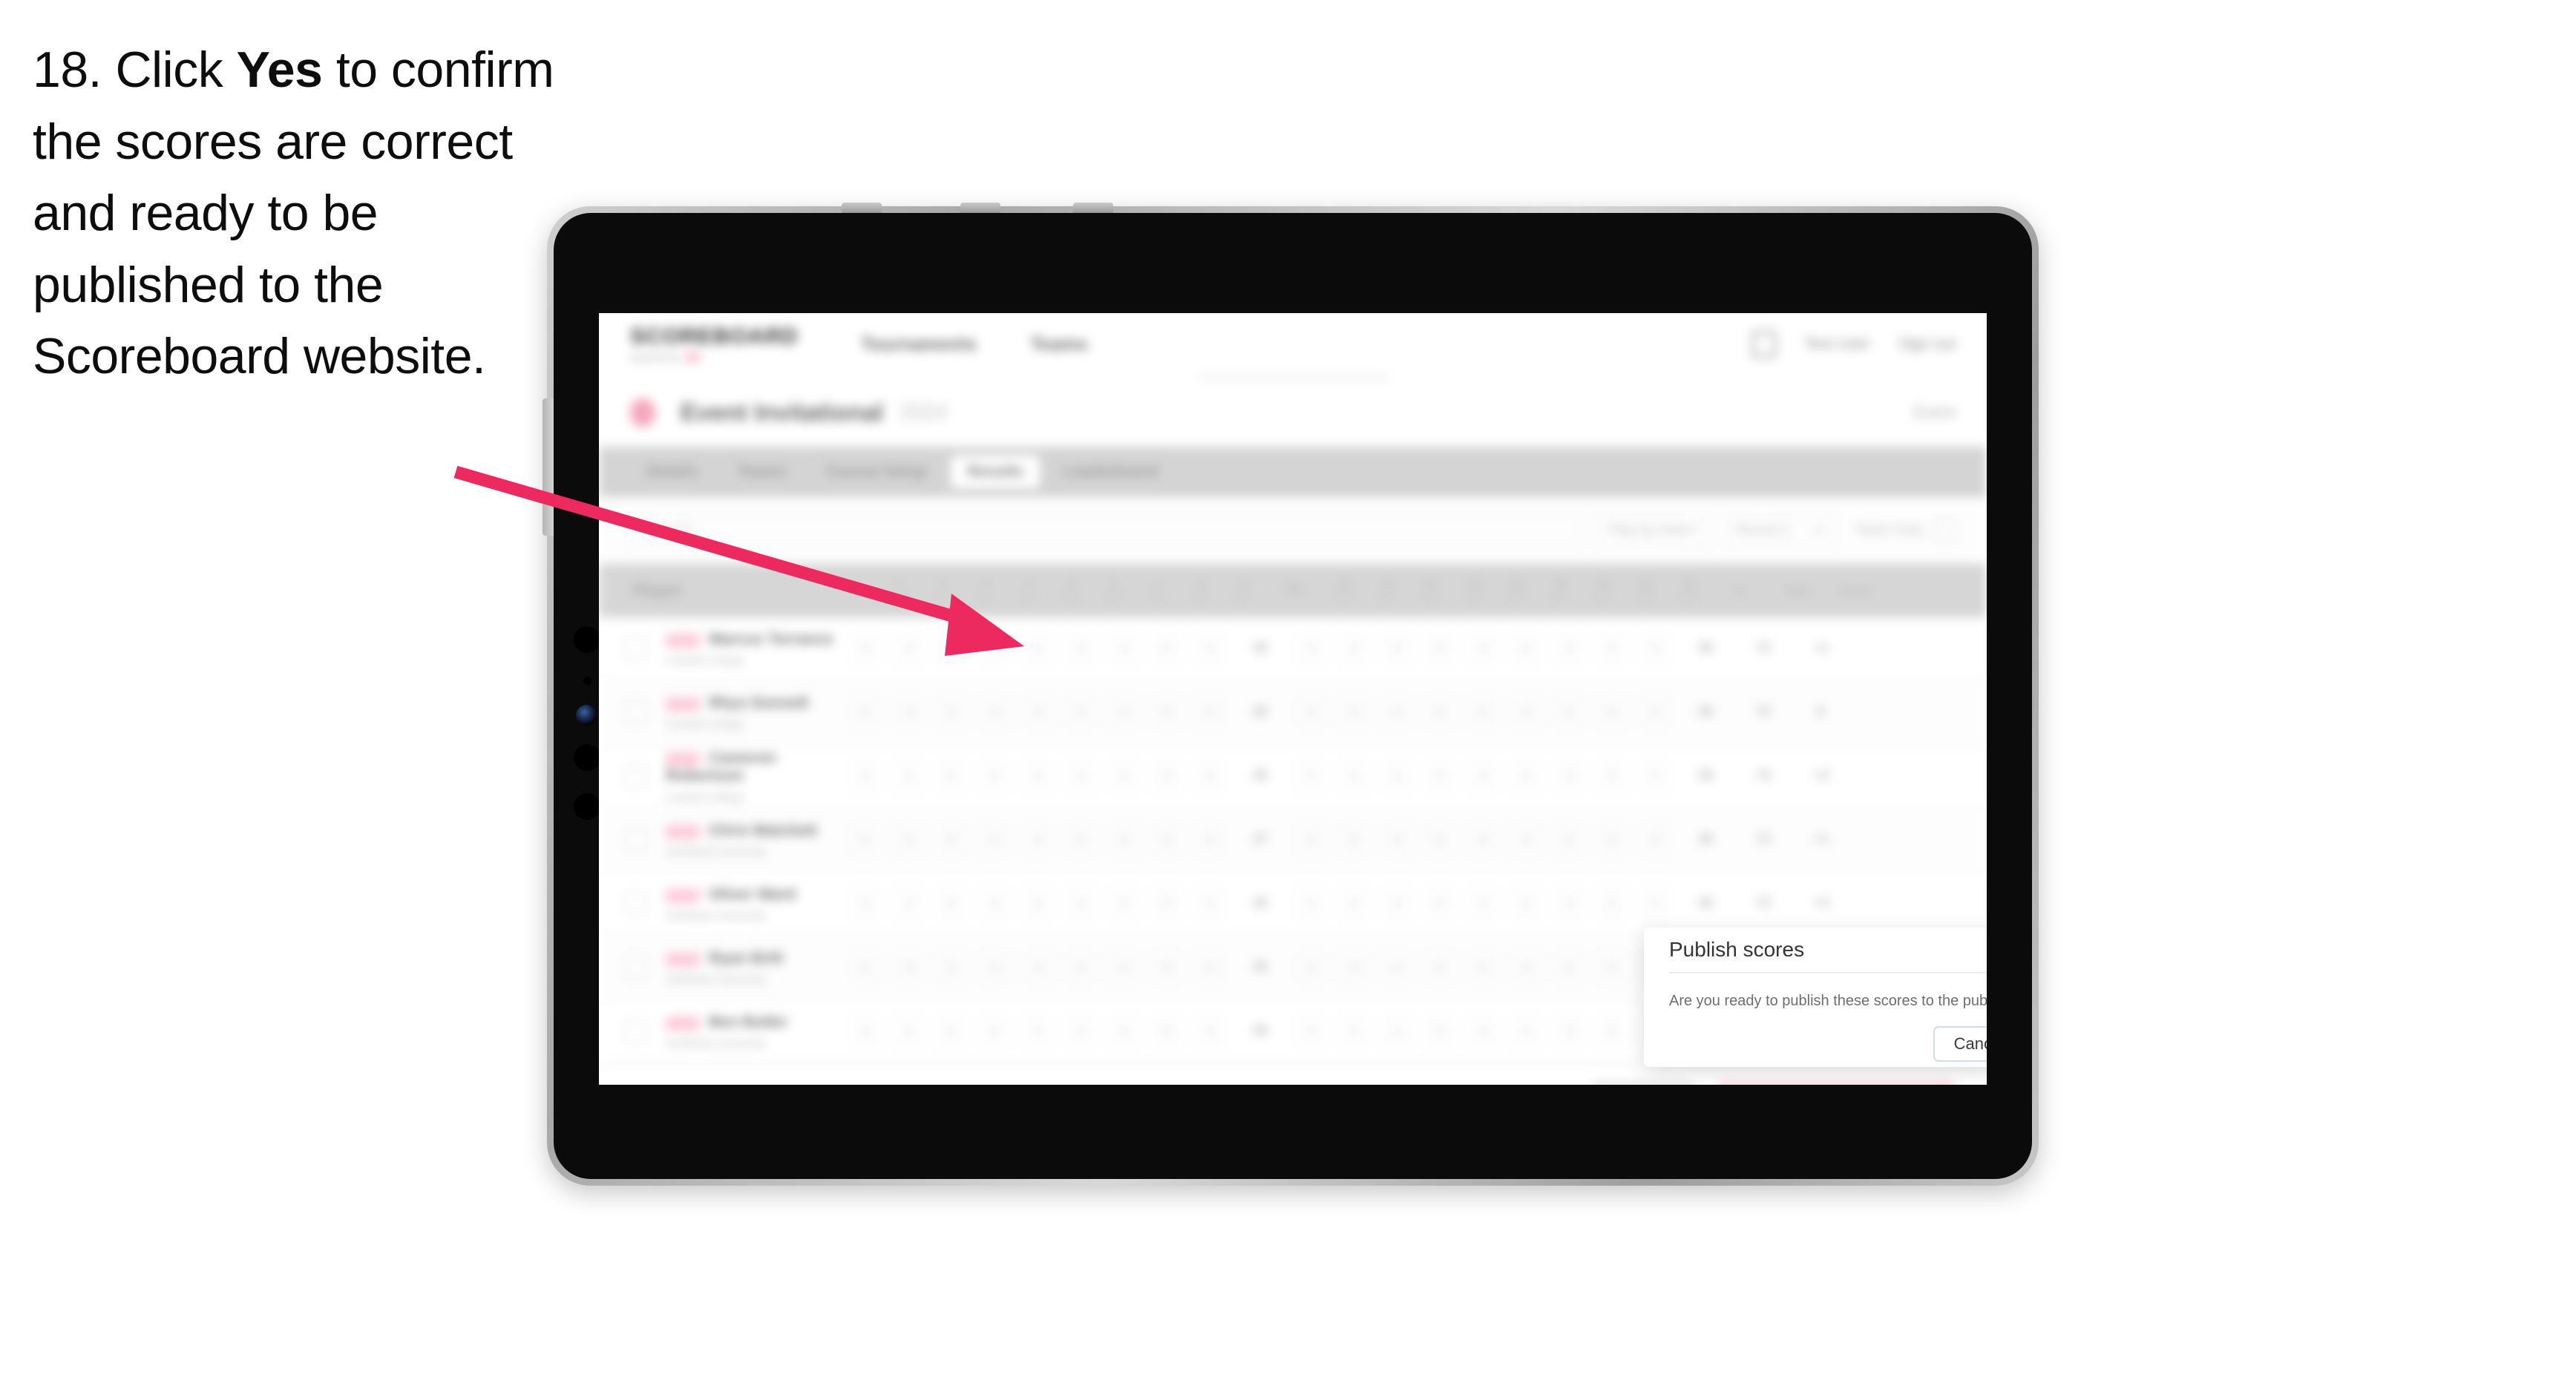 This screenshot has height=1386, width=2576. I want to click on tab-leaderboard: Leaderboard, so click(1110, 472).